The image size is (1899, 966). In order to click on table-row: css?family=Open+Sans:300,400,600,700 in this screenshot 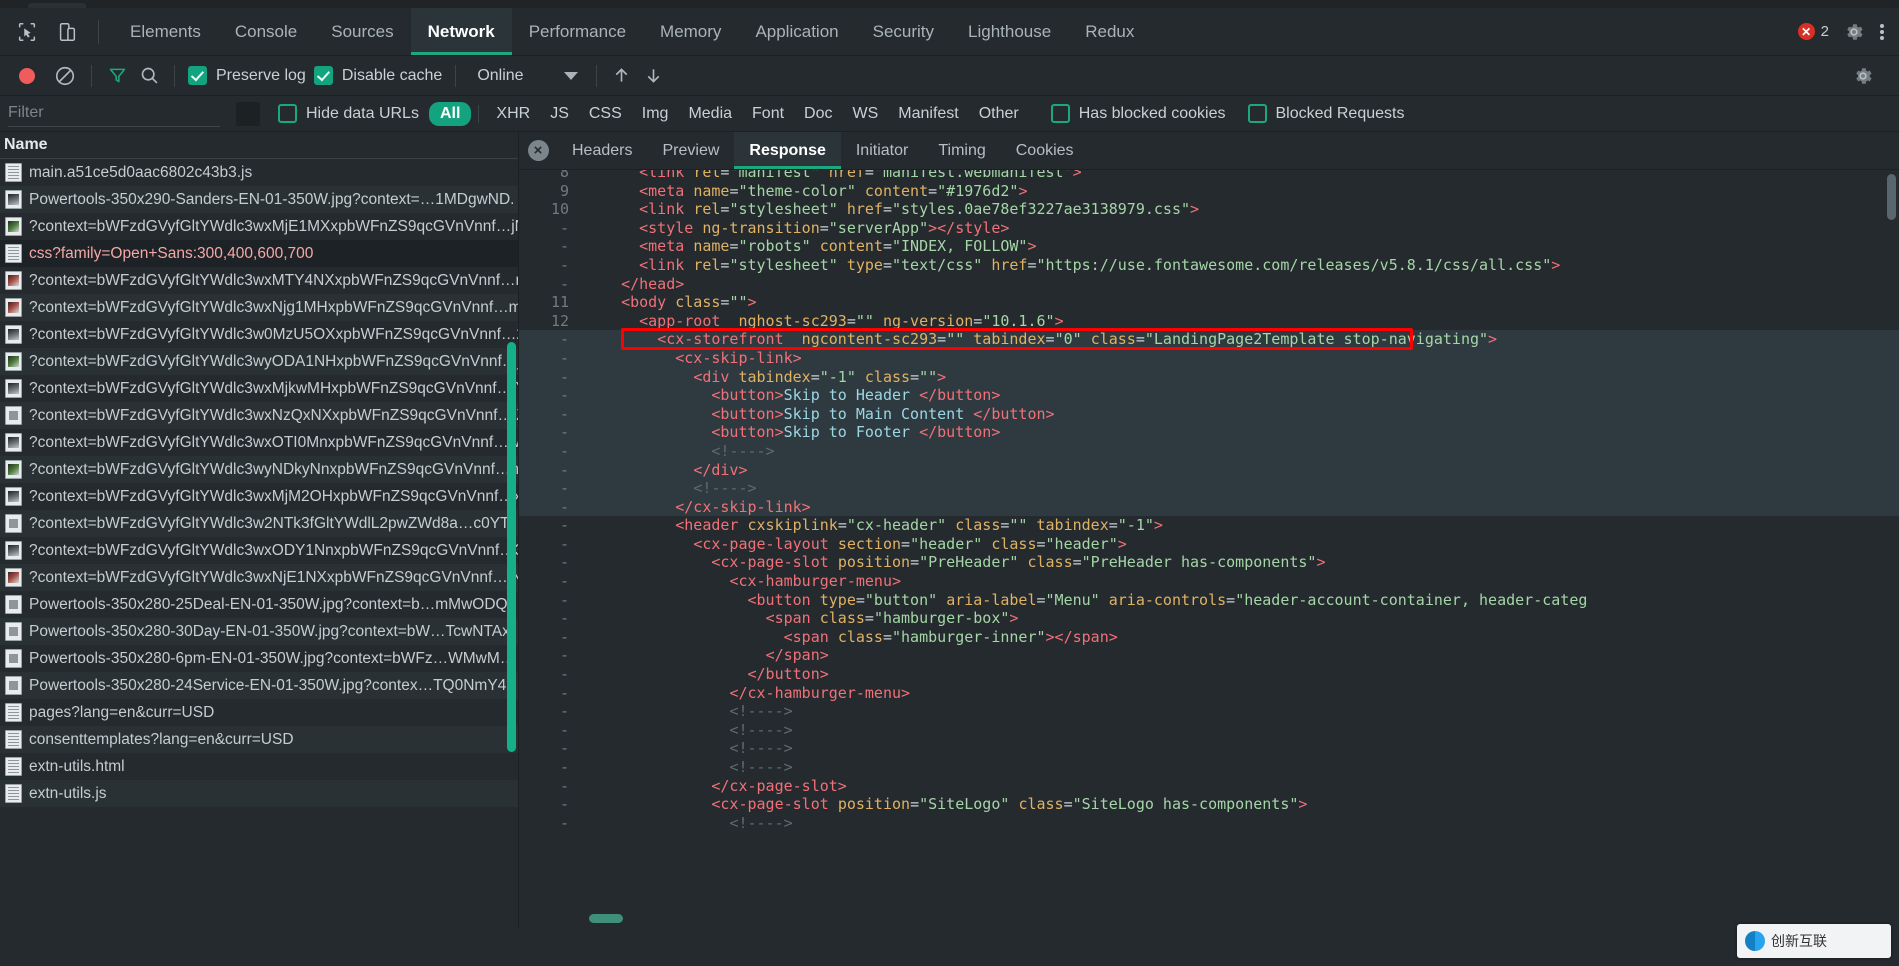, I will do `click(259, 253)`.